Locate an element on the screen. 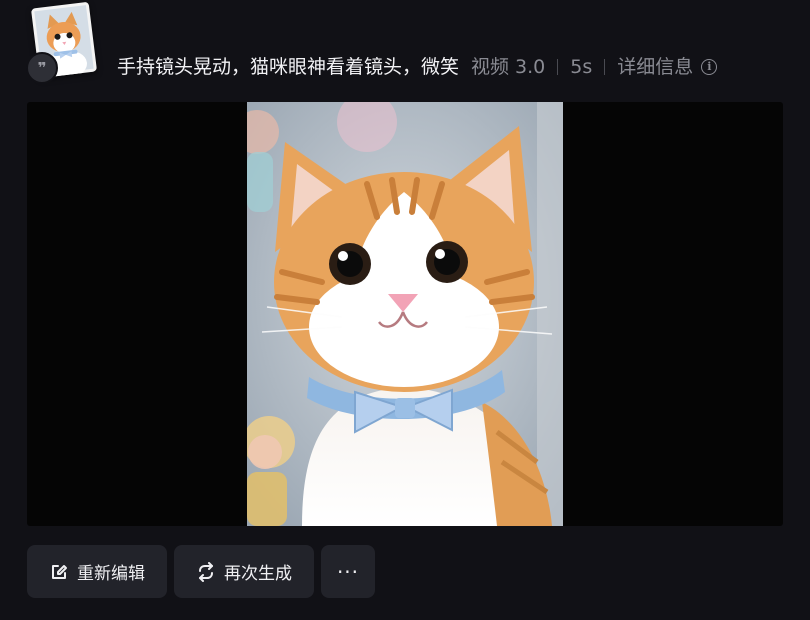 This screenshot has width=810, height=620. video-duration: 5s is located at coordinates (581, 67).